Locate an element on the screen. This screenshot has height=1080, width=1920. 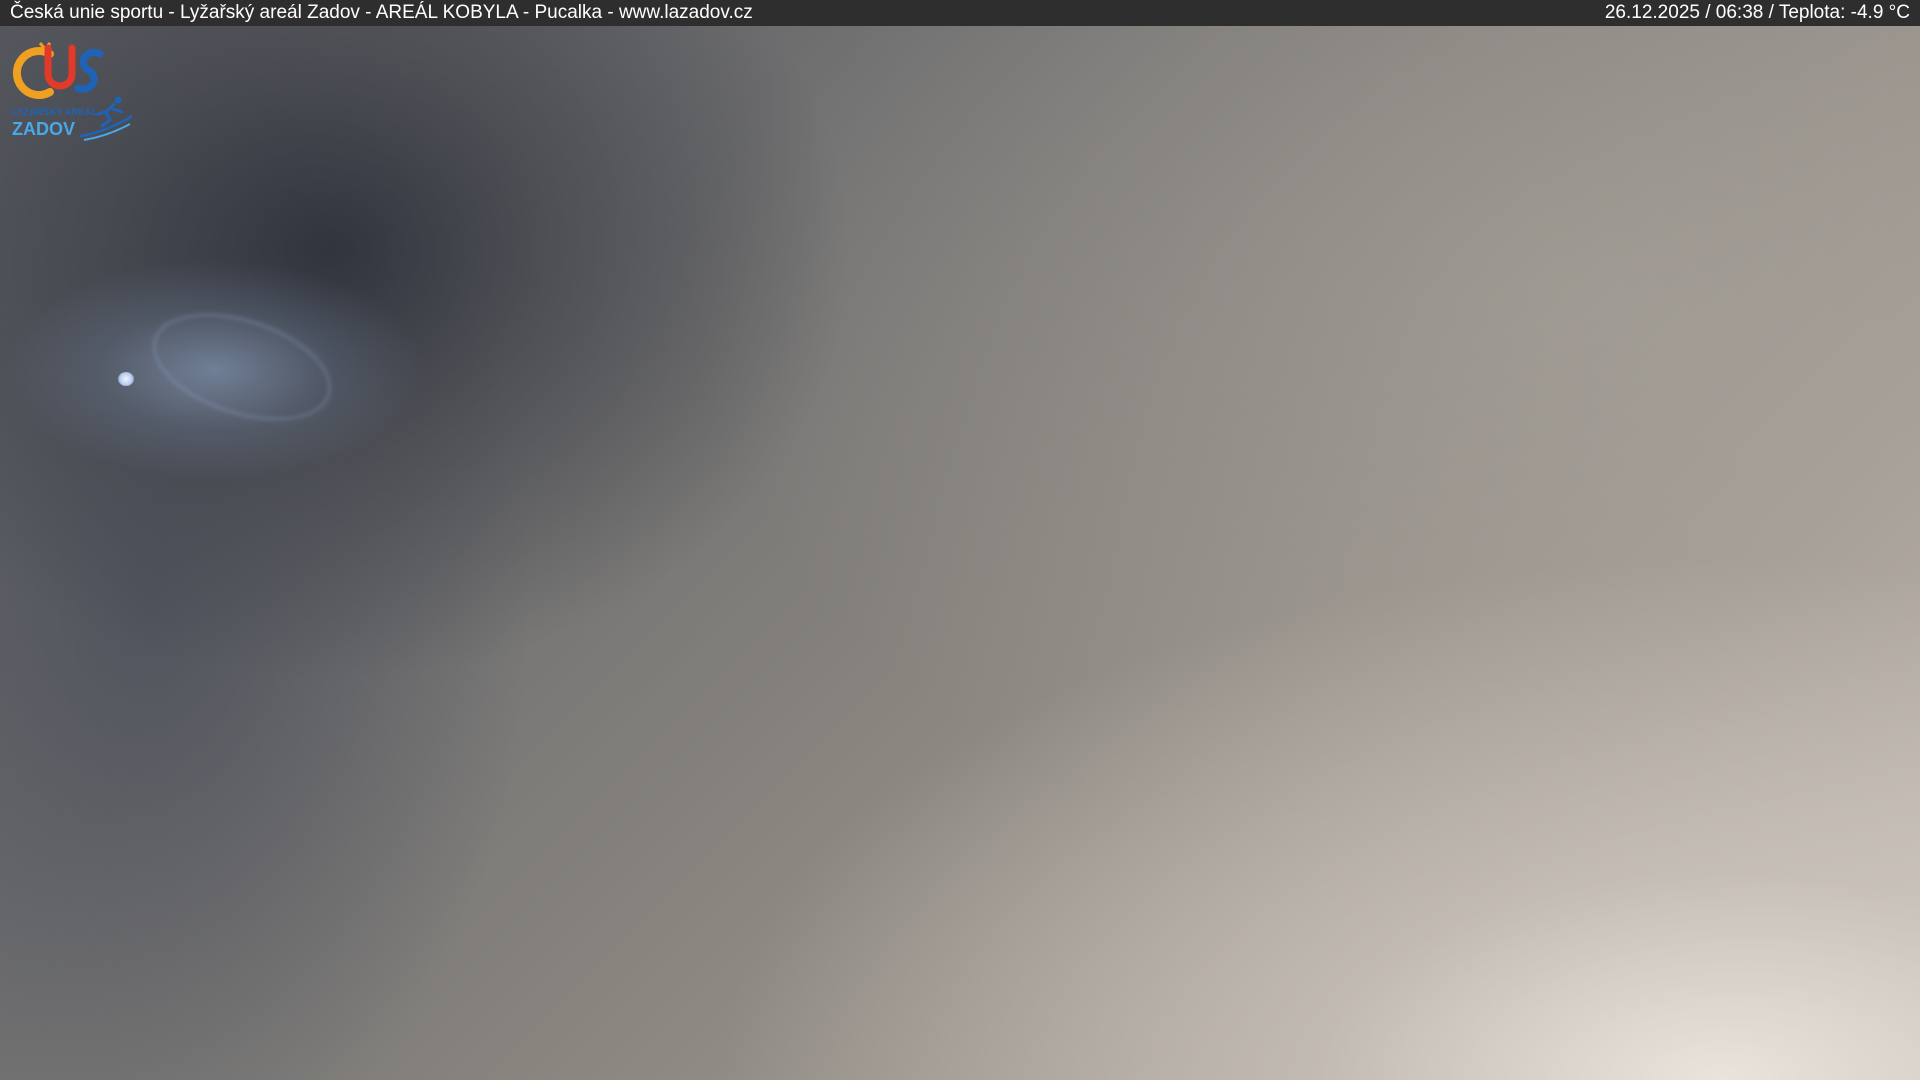
skier-icon is located at coordinates (106, 118).